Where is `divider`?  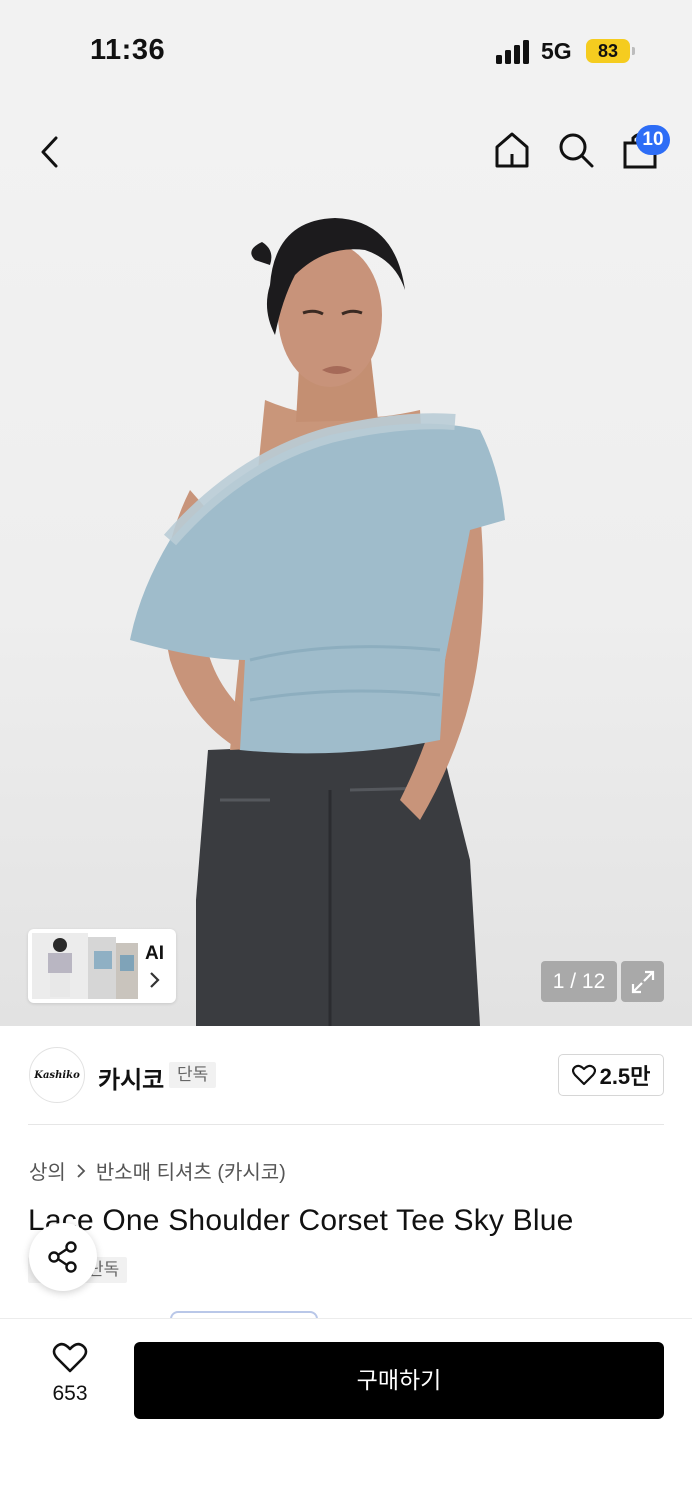
divider is located at coordinates (346, 1124).